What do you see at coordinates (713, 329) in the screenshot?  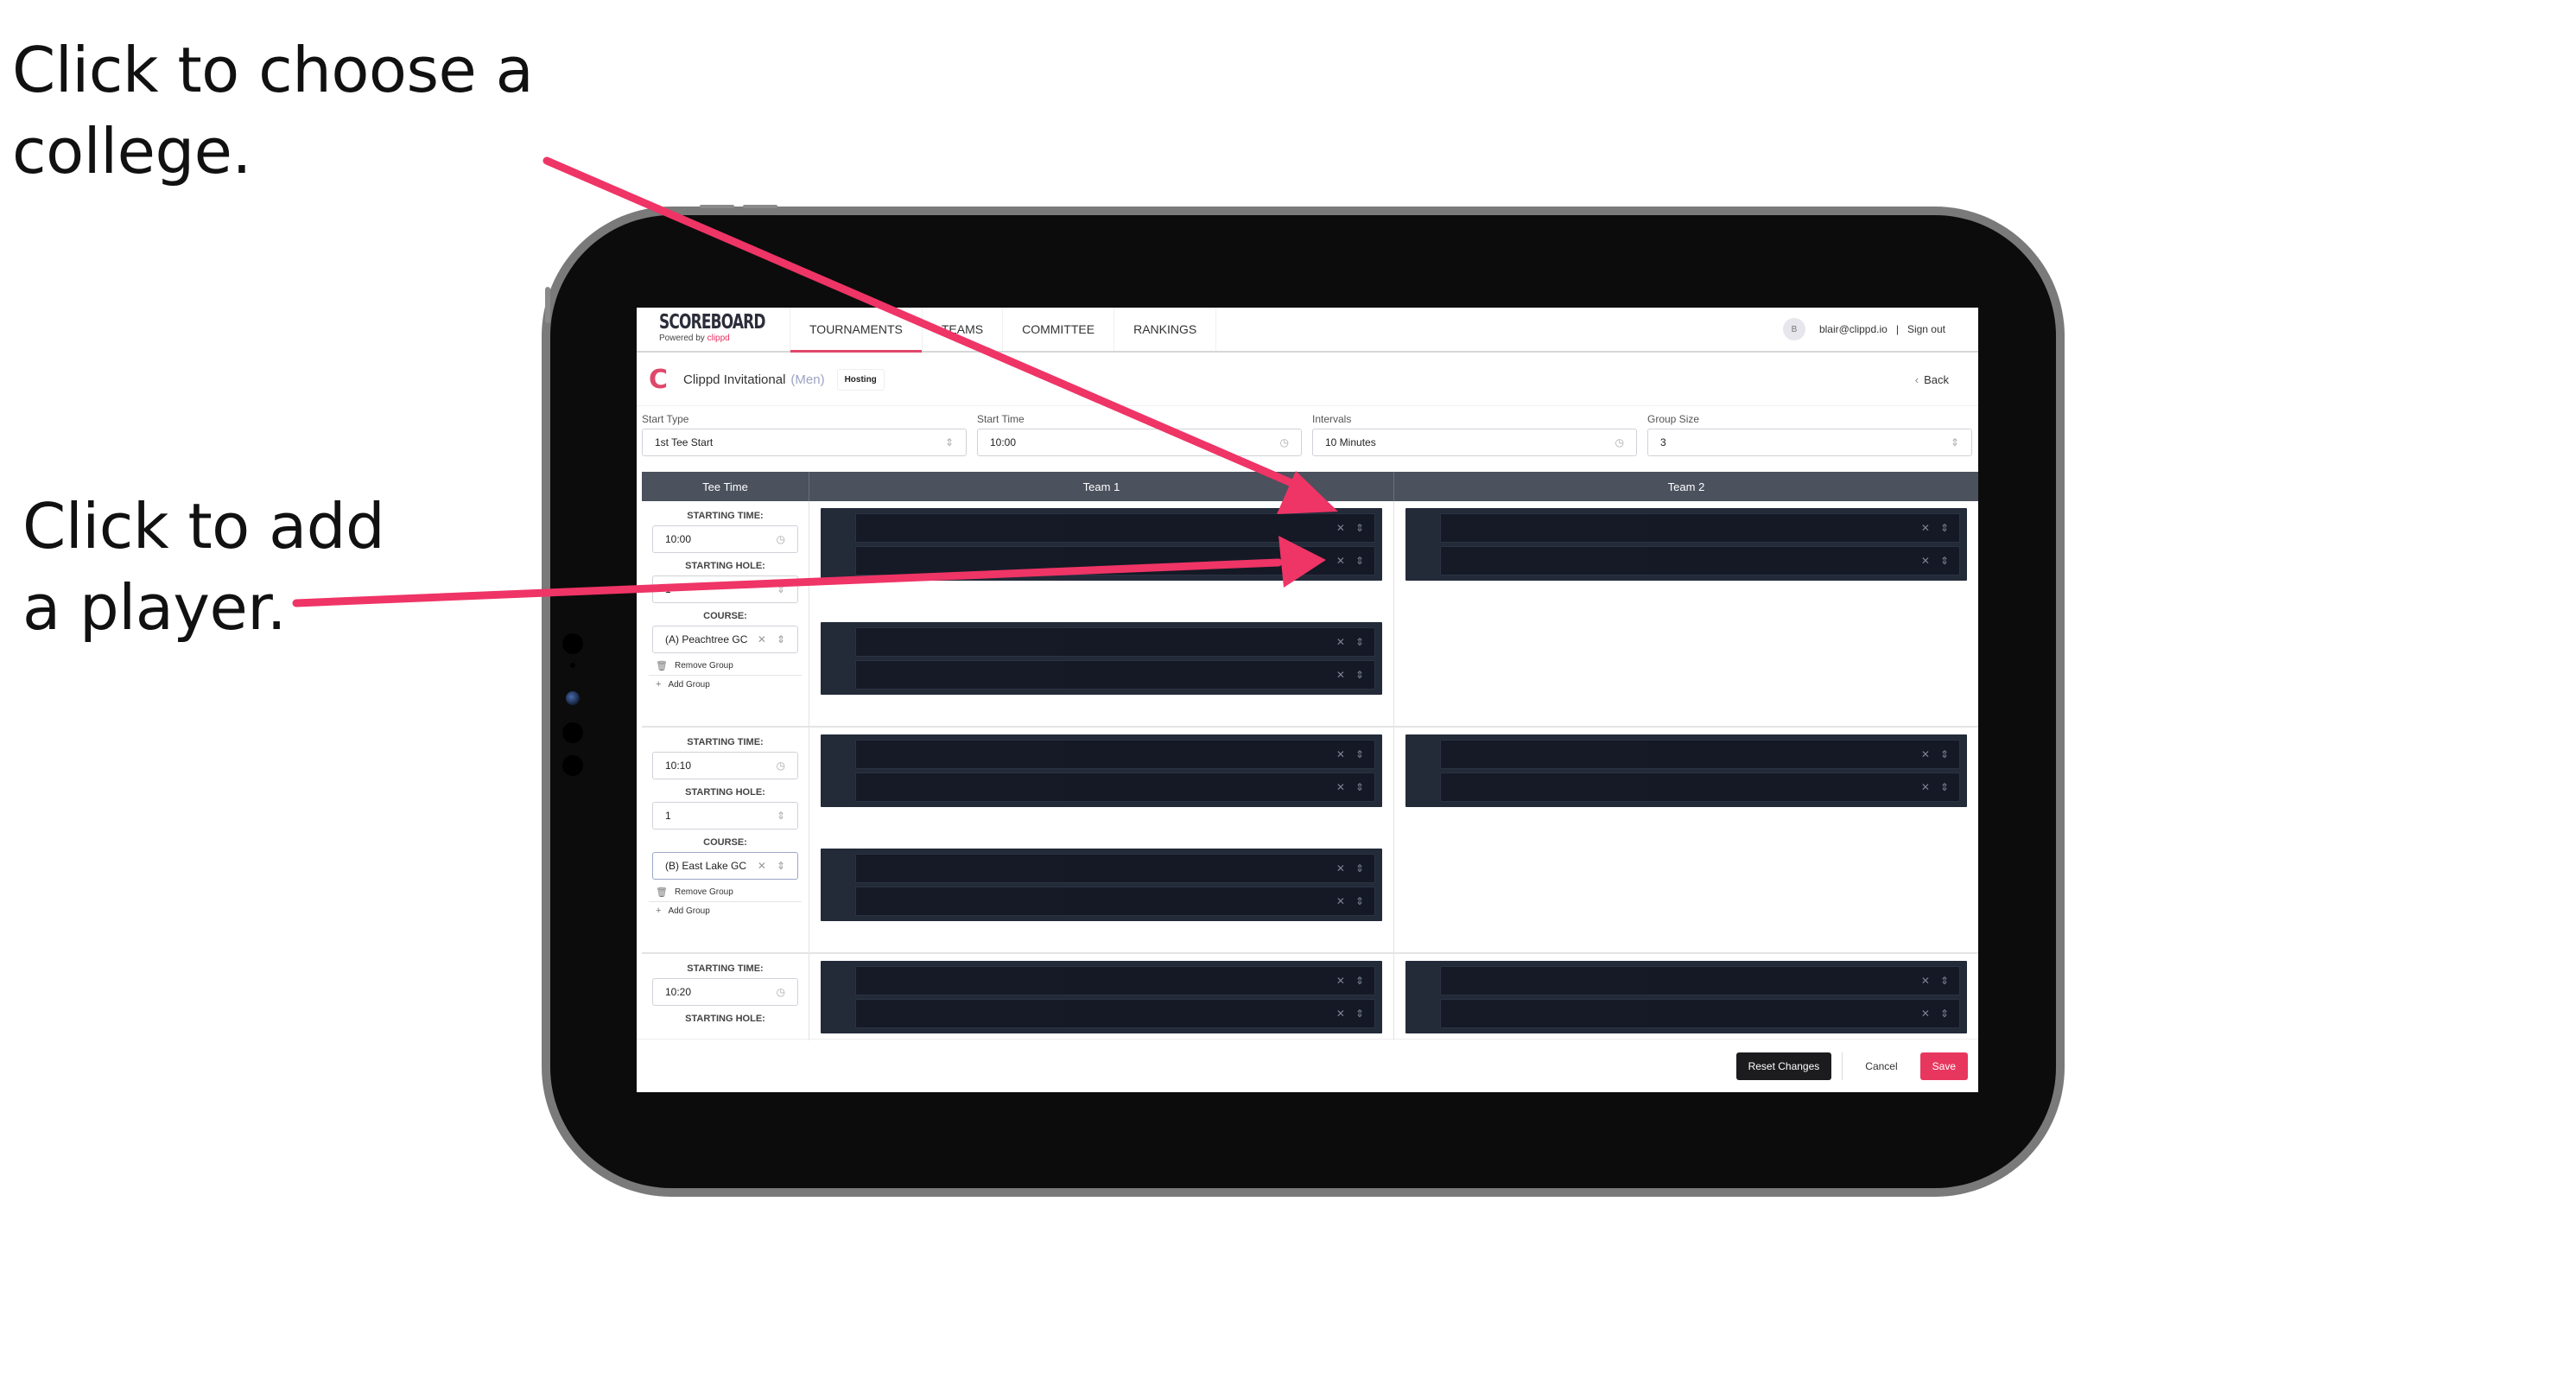 I see `brand-logo: SCOREBOARD Powered by clippd` at bounding box center [713, 329].